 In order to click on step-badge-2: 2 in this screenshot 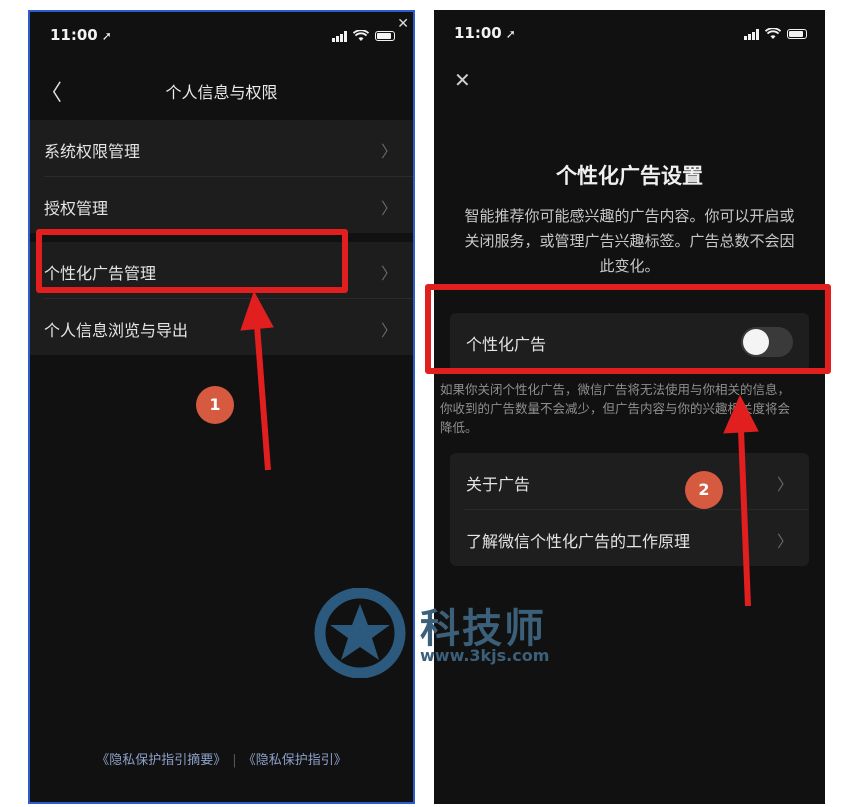, I will do `click(704, 490)`.